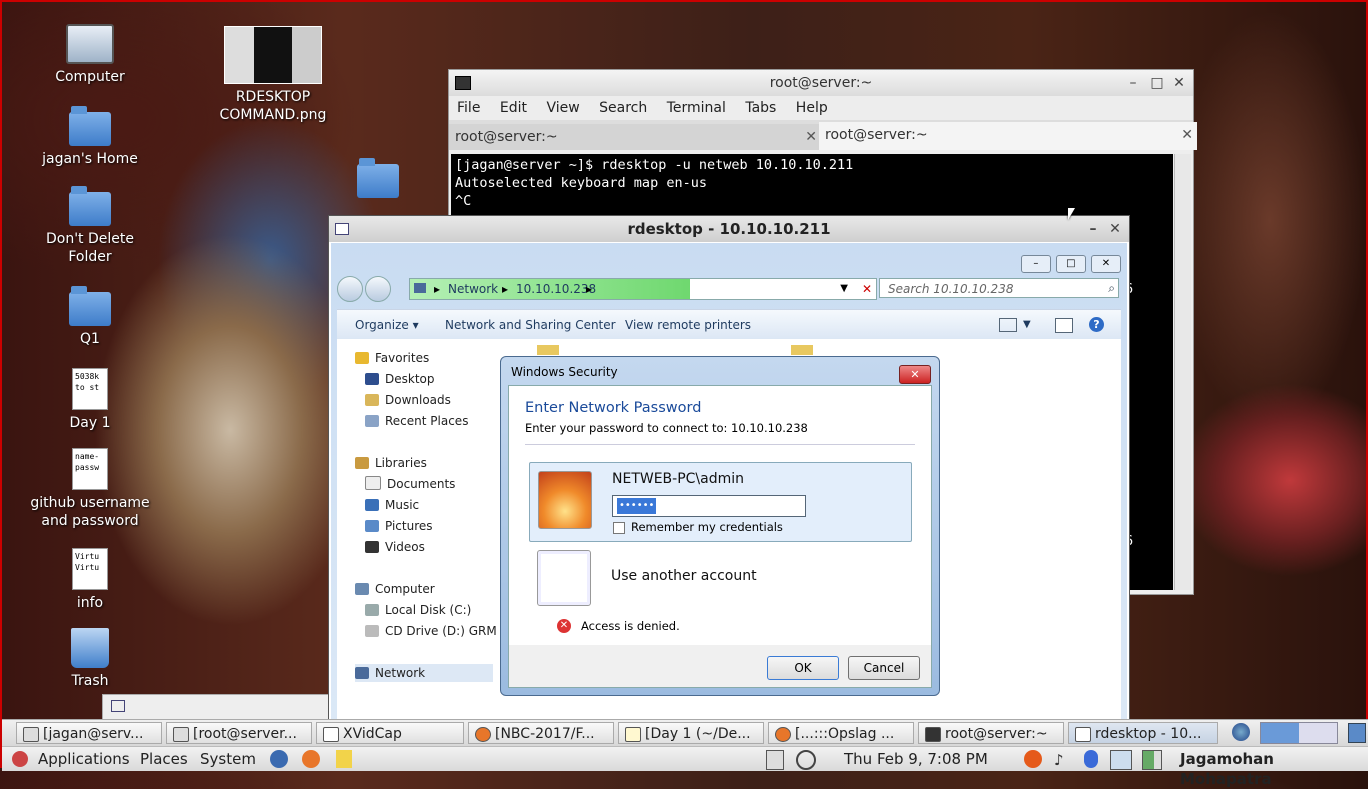 This screenshot has height=789, width=1368. Describe the element at coordinates (562, 108) in the screenshot. I see `menu-view: View` at that location.